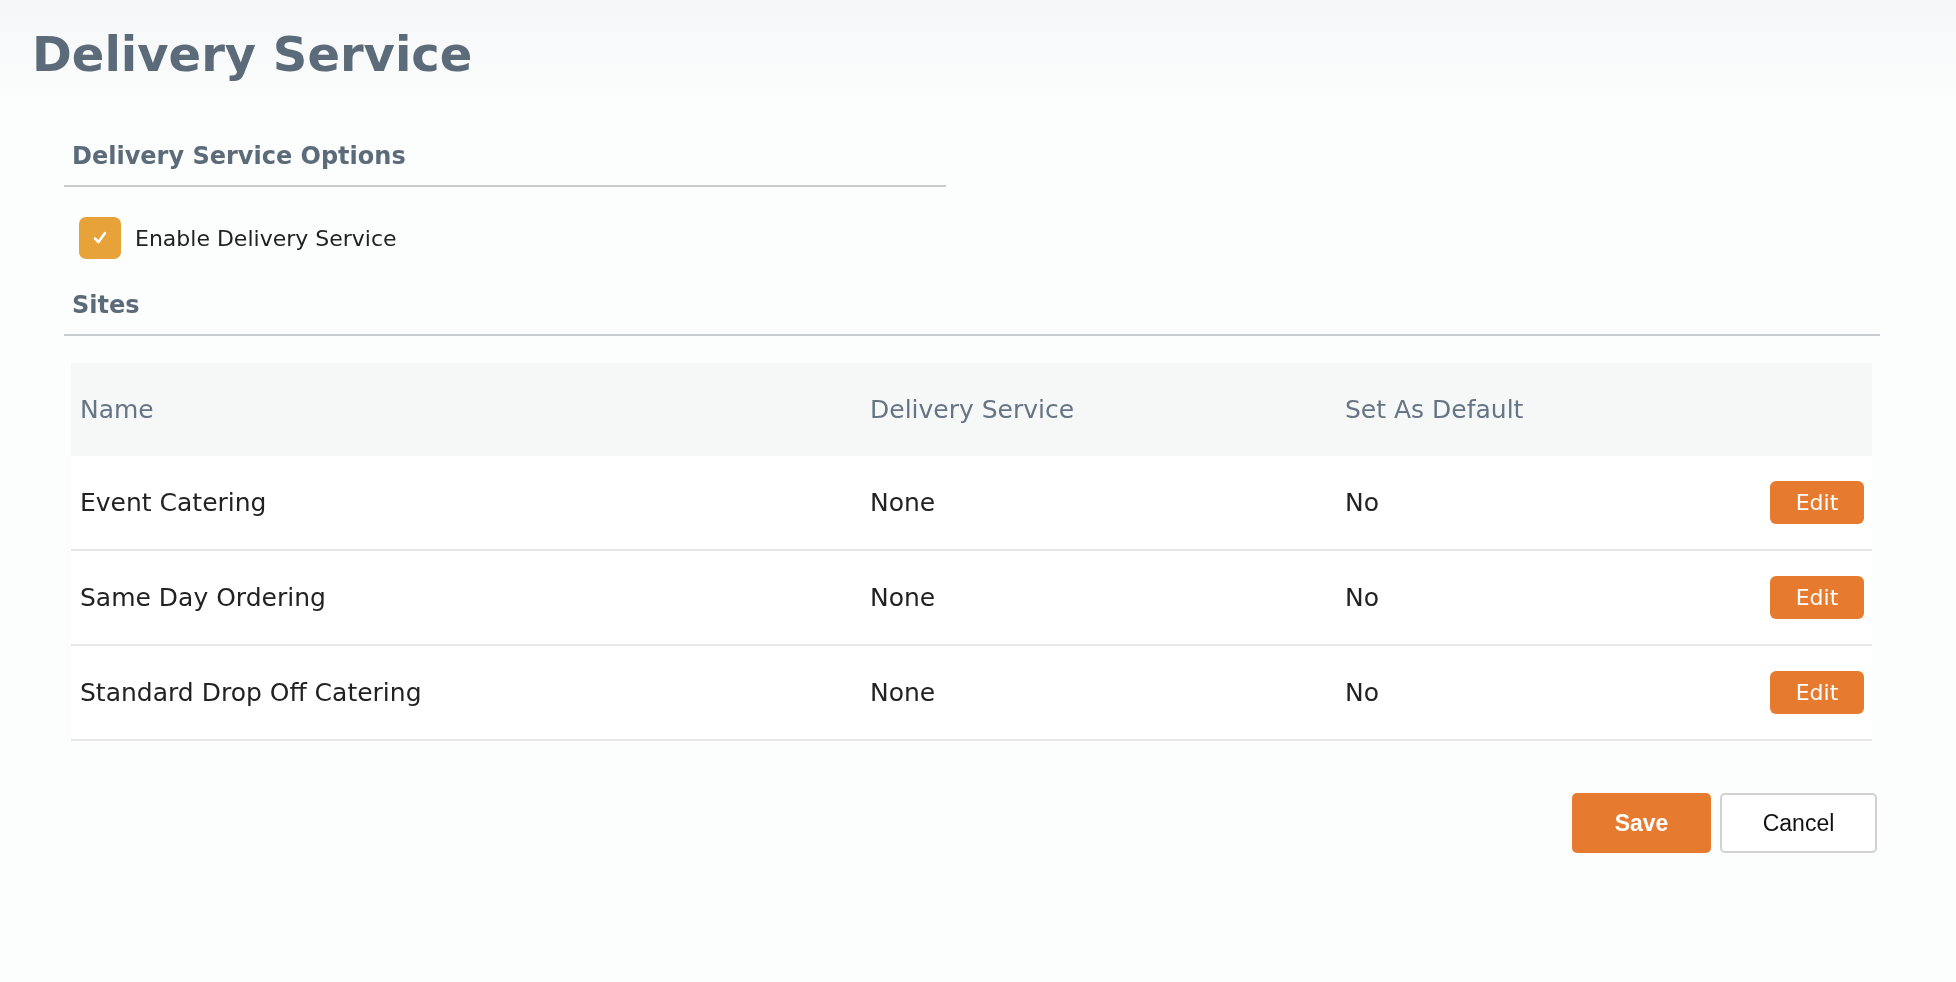 Image resolution: width=1956 pixels, height=982 pixels. What do you see at coordinates (1641, 823) in the screenshot?
I see `save-button: Save` at bounding box center [1641, 823].